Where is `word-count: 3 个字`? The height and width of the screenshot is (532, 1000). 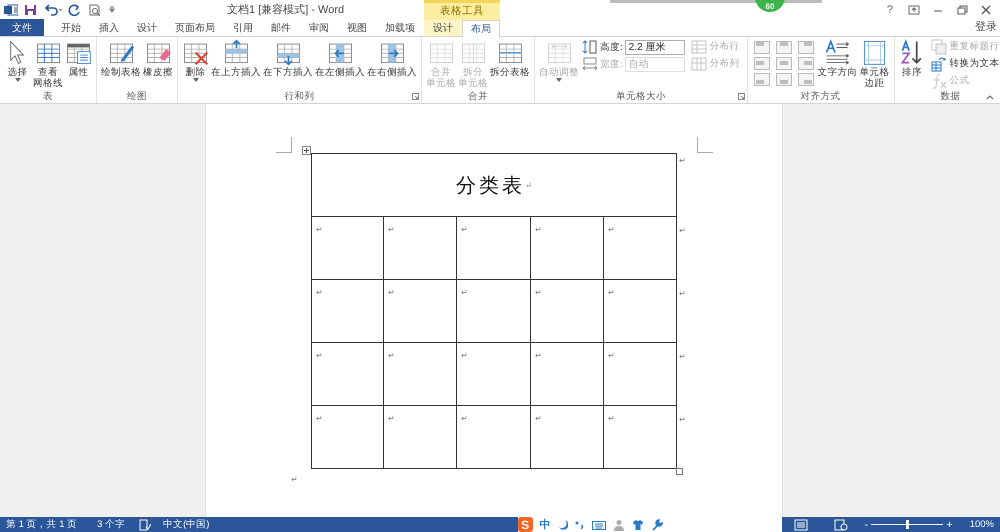 word-count: 3 个字 is located at coordinates (111, 524).